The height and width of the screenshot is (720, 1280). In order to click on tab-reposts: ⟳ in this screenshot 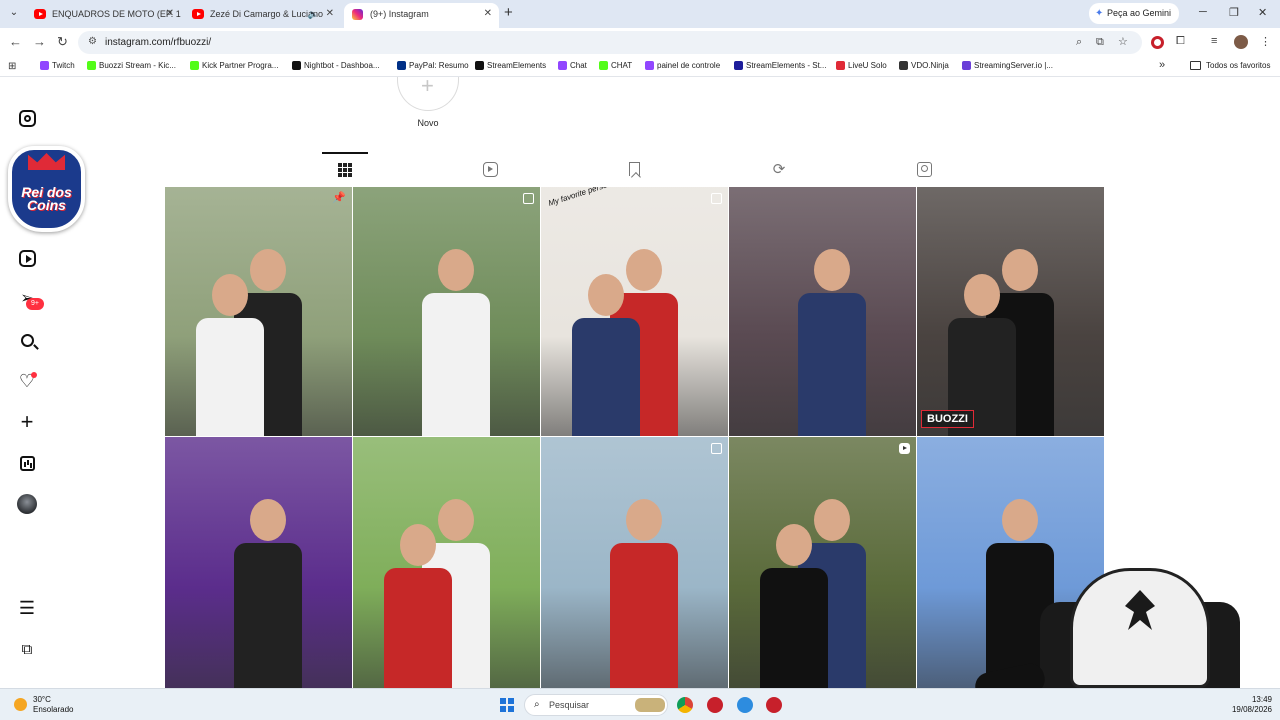, I will do `click(779, 169)`.